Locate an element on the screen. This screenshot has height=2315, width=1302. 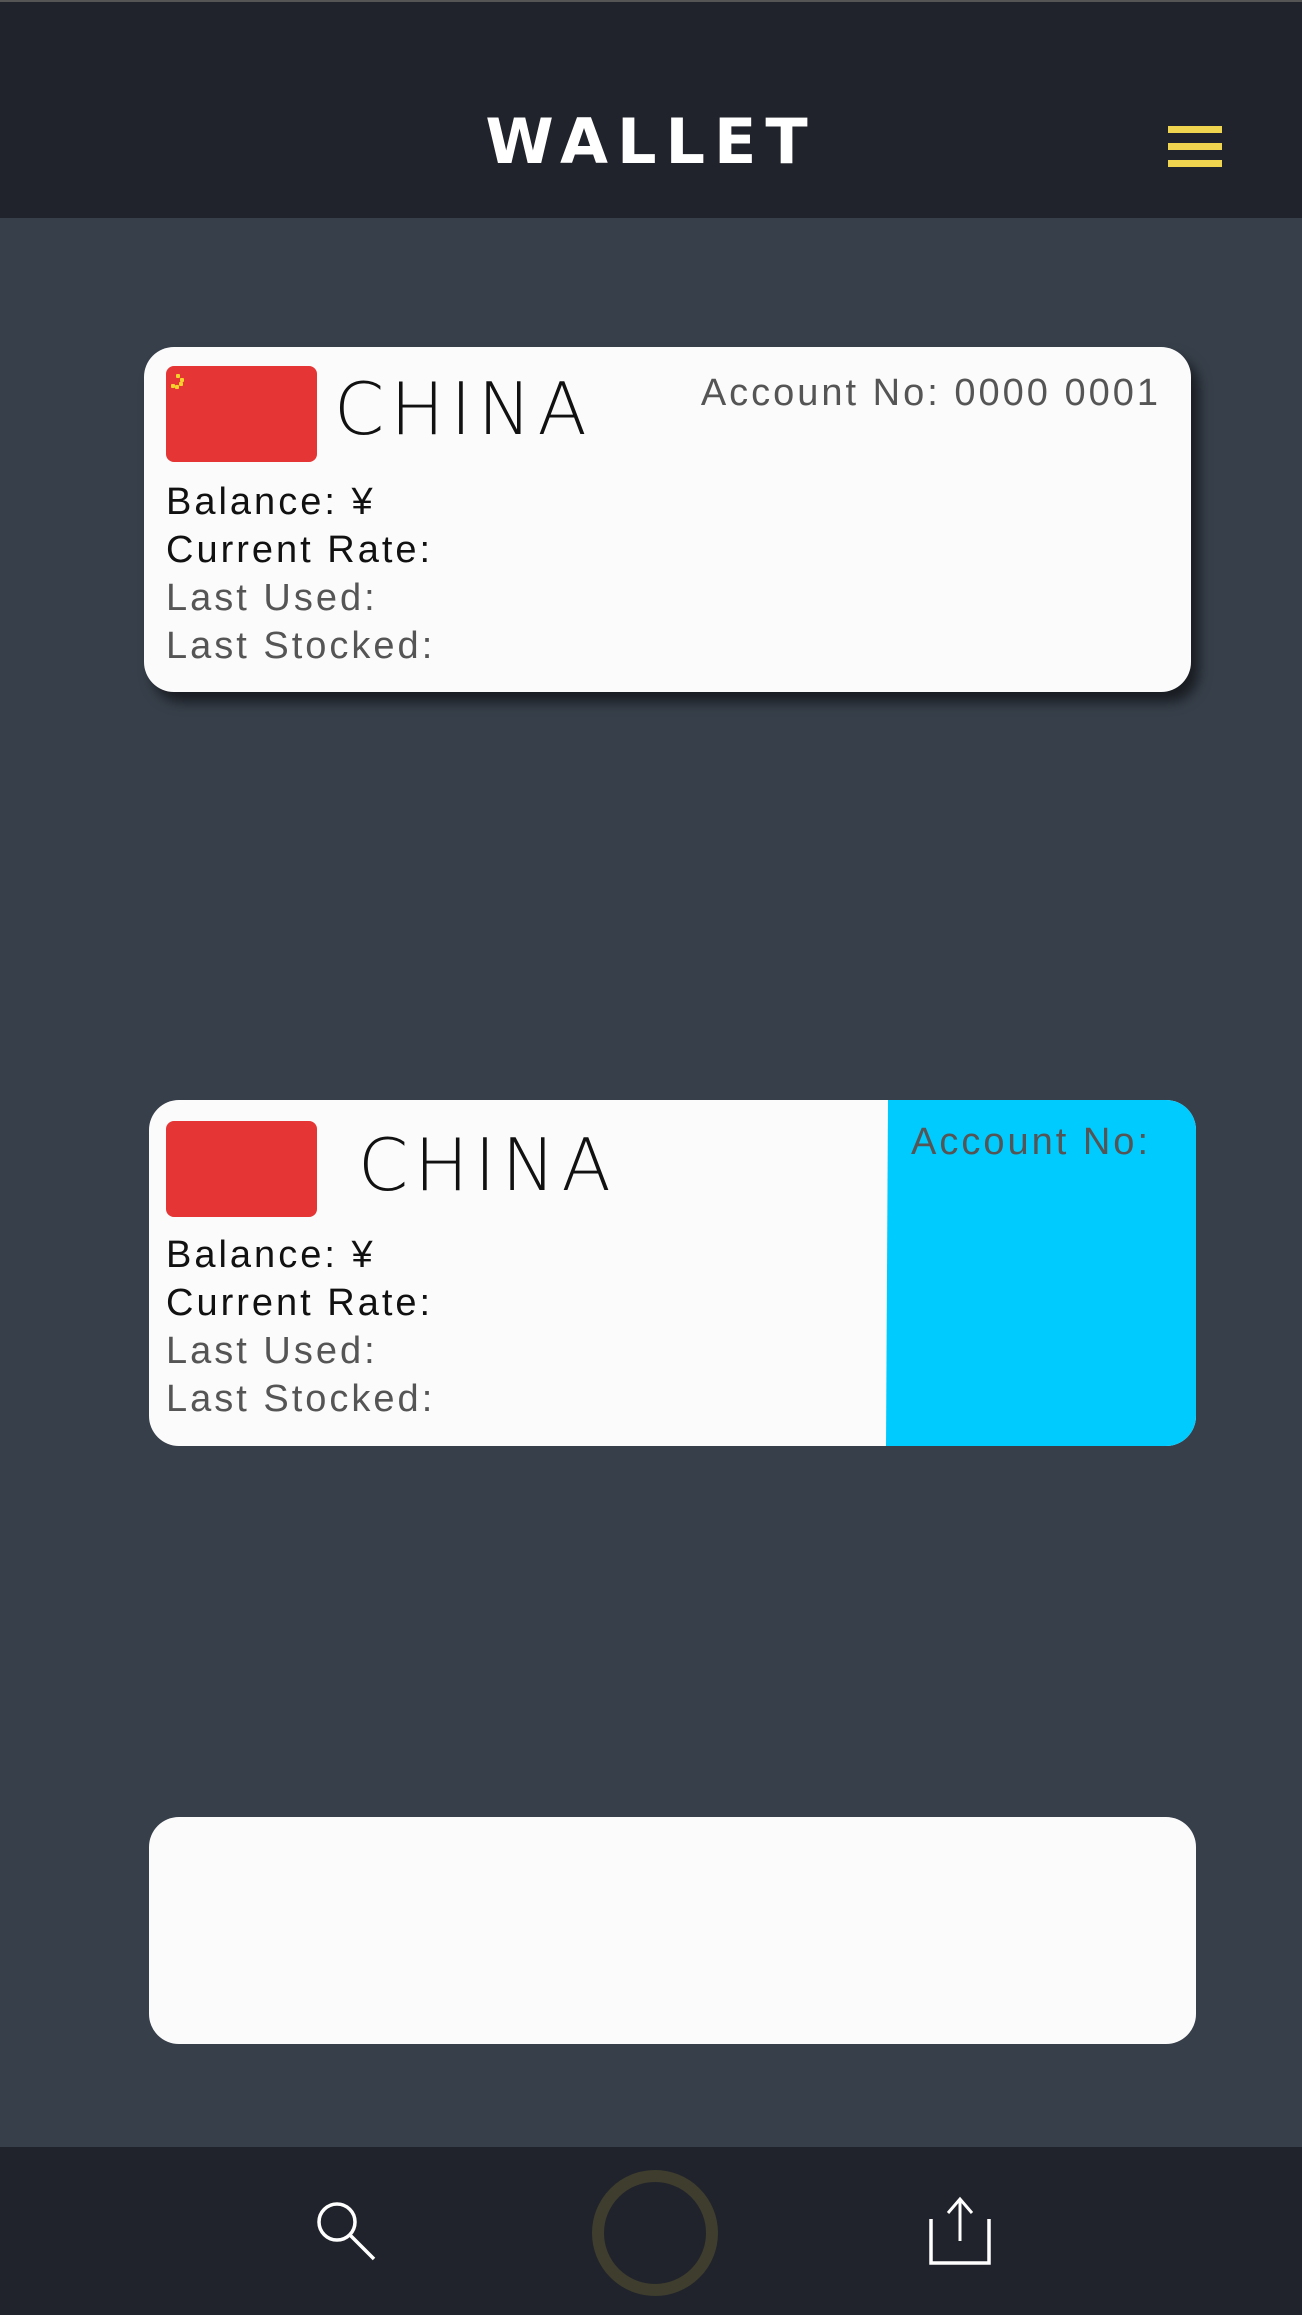
home-circle-icon is located at coordinates (655, 2233).